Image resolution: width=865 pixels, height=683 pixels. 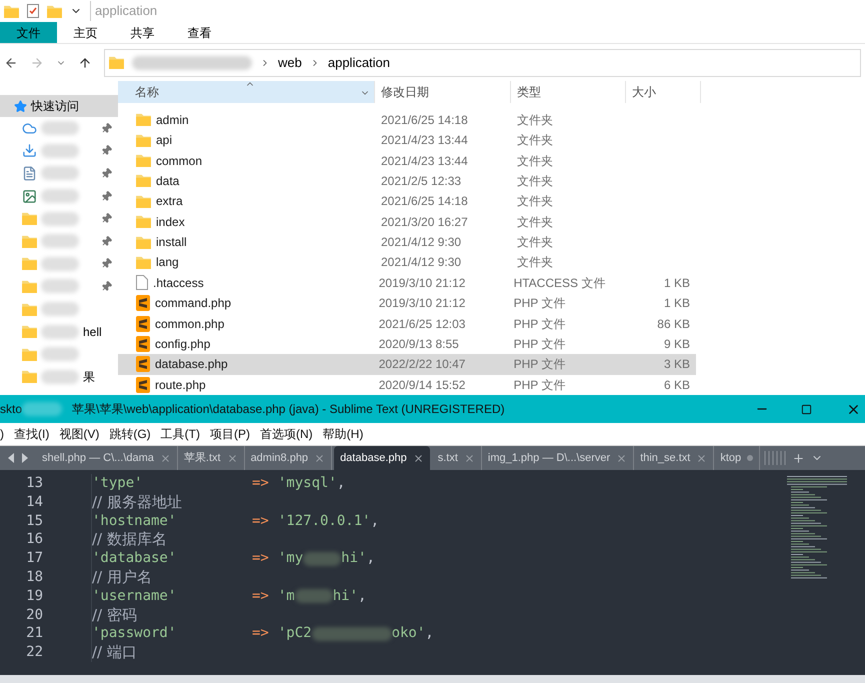 I want to click on file-date: 2021/6/25 12:03, so click(x=422, y=324).